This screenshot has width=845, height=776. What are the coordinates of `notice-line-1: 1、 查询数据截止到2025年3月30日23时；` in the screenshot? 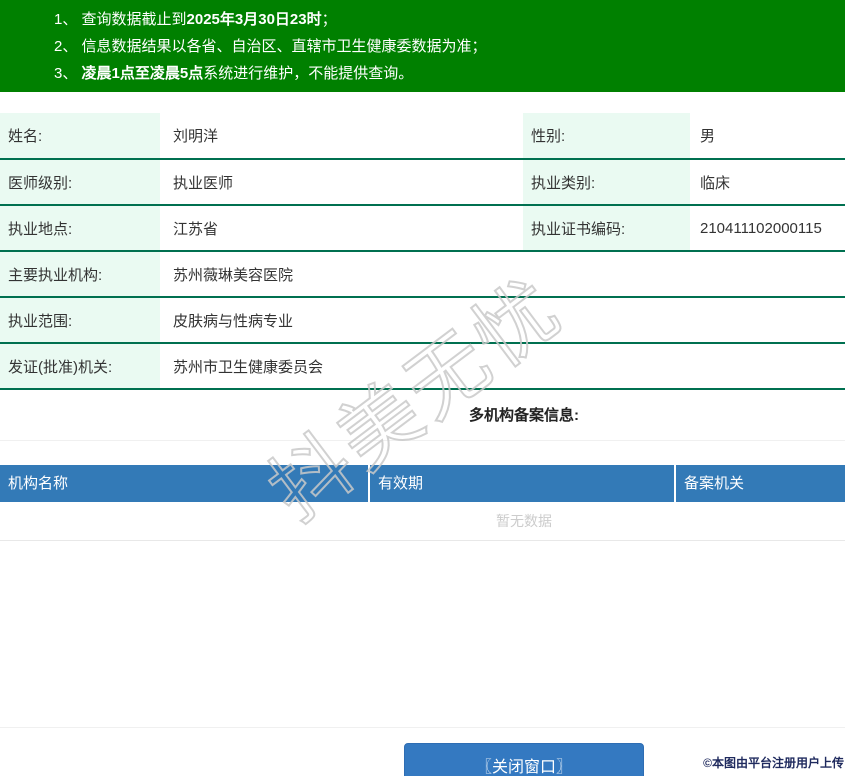 It's located at (449, 19).